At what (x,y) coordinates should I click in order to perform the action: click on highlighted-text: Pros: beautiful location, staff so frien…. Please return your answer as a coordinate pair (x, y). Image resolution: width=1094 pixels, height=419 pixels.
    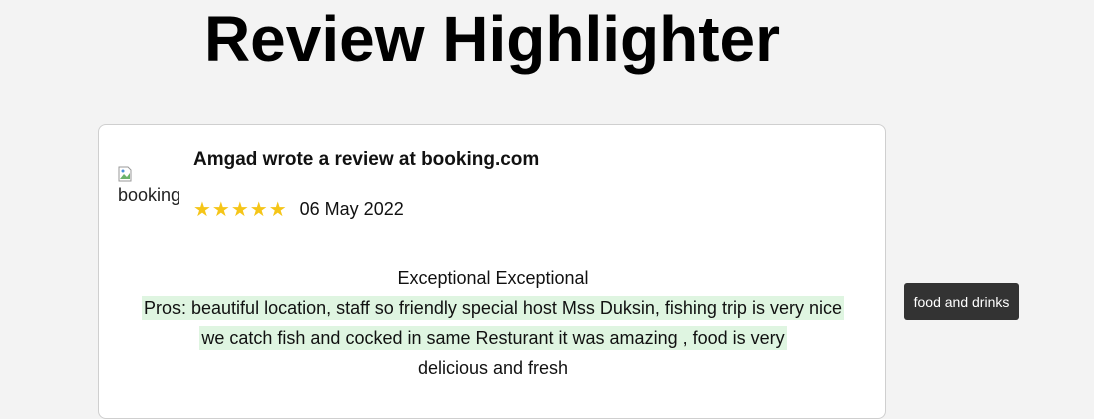
    Looking at the image, I should click on (493, 308).